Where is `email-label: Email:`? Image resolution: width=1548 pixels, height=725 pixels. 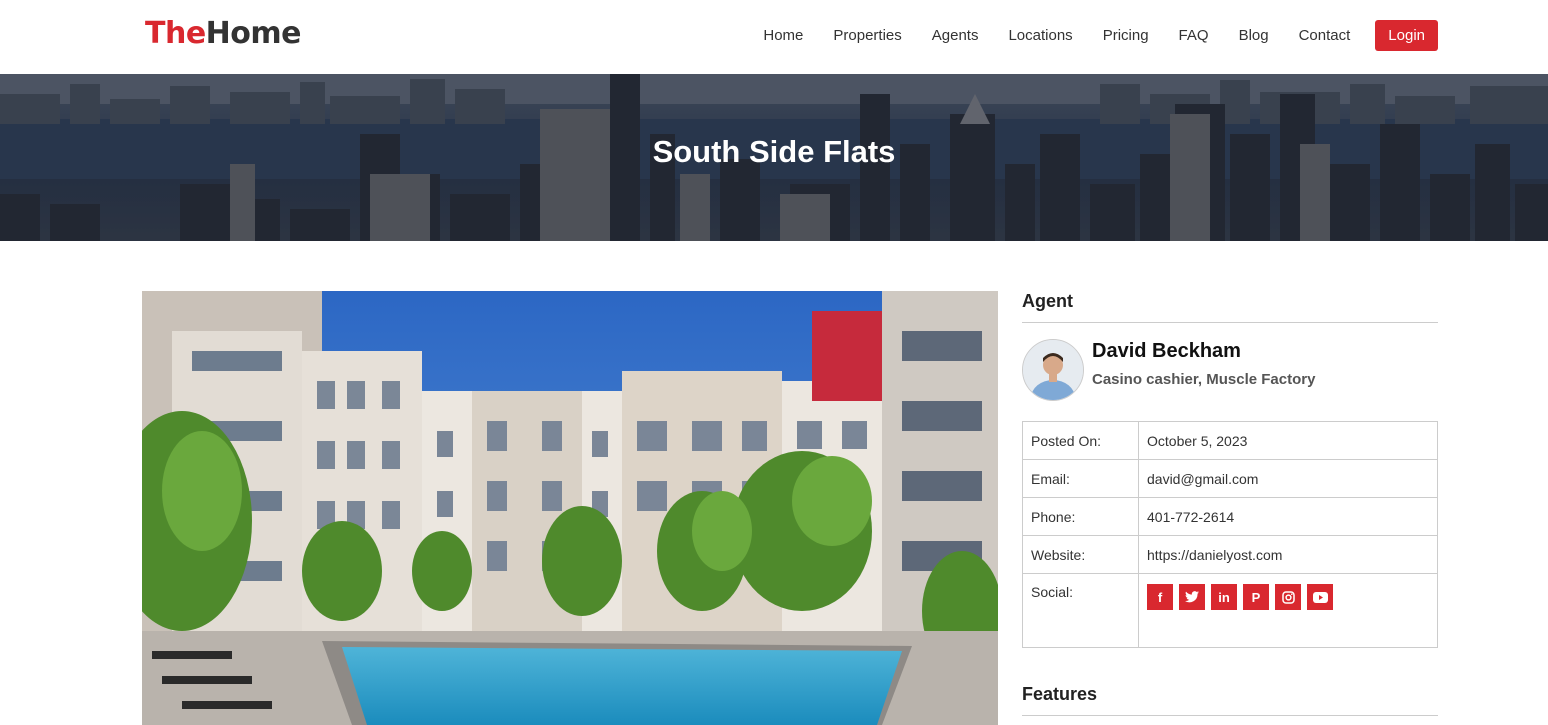 email-label: Email: is located at coordinates (1080, 478).